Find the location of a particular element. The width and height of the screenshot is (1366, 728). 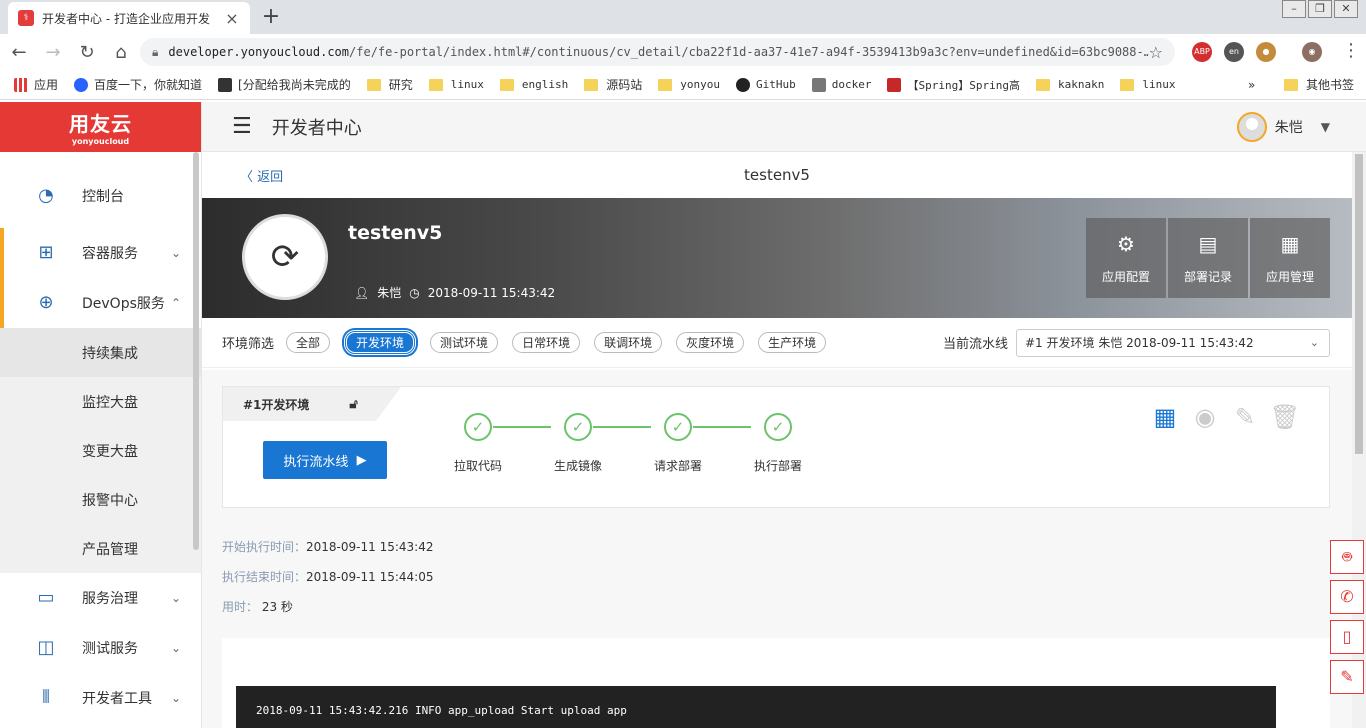

new-tab-button: + is located at coordinates (271, 16).